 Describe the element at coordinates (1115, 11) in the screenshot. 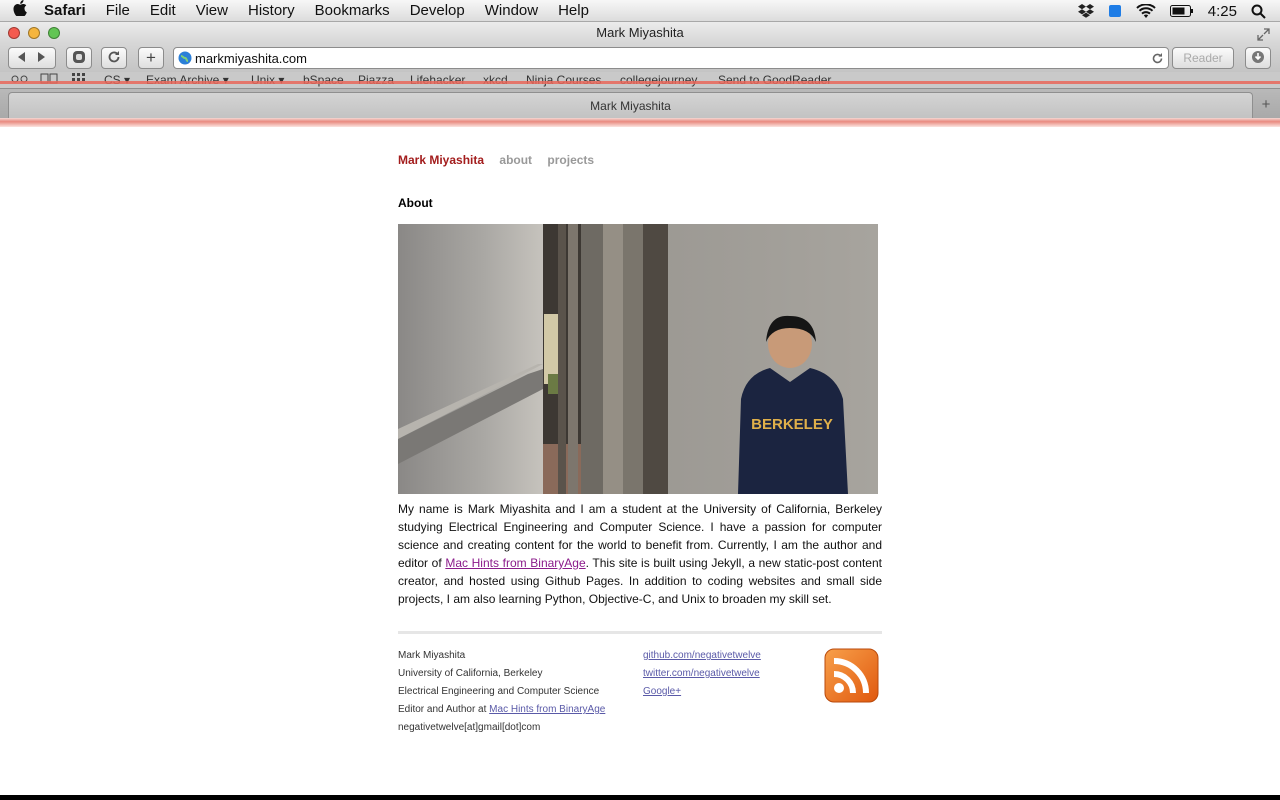

I see `app-status-icon` at that location.